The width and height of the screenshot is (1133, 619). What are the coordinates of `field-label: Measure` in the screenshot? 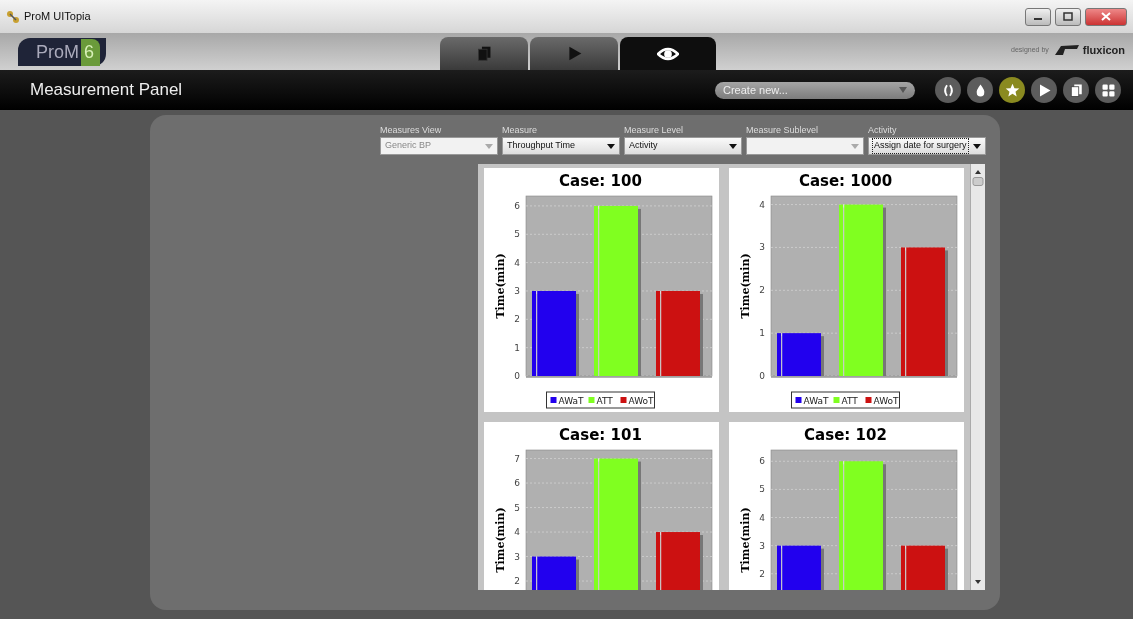 It's located at (520, 130).